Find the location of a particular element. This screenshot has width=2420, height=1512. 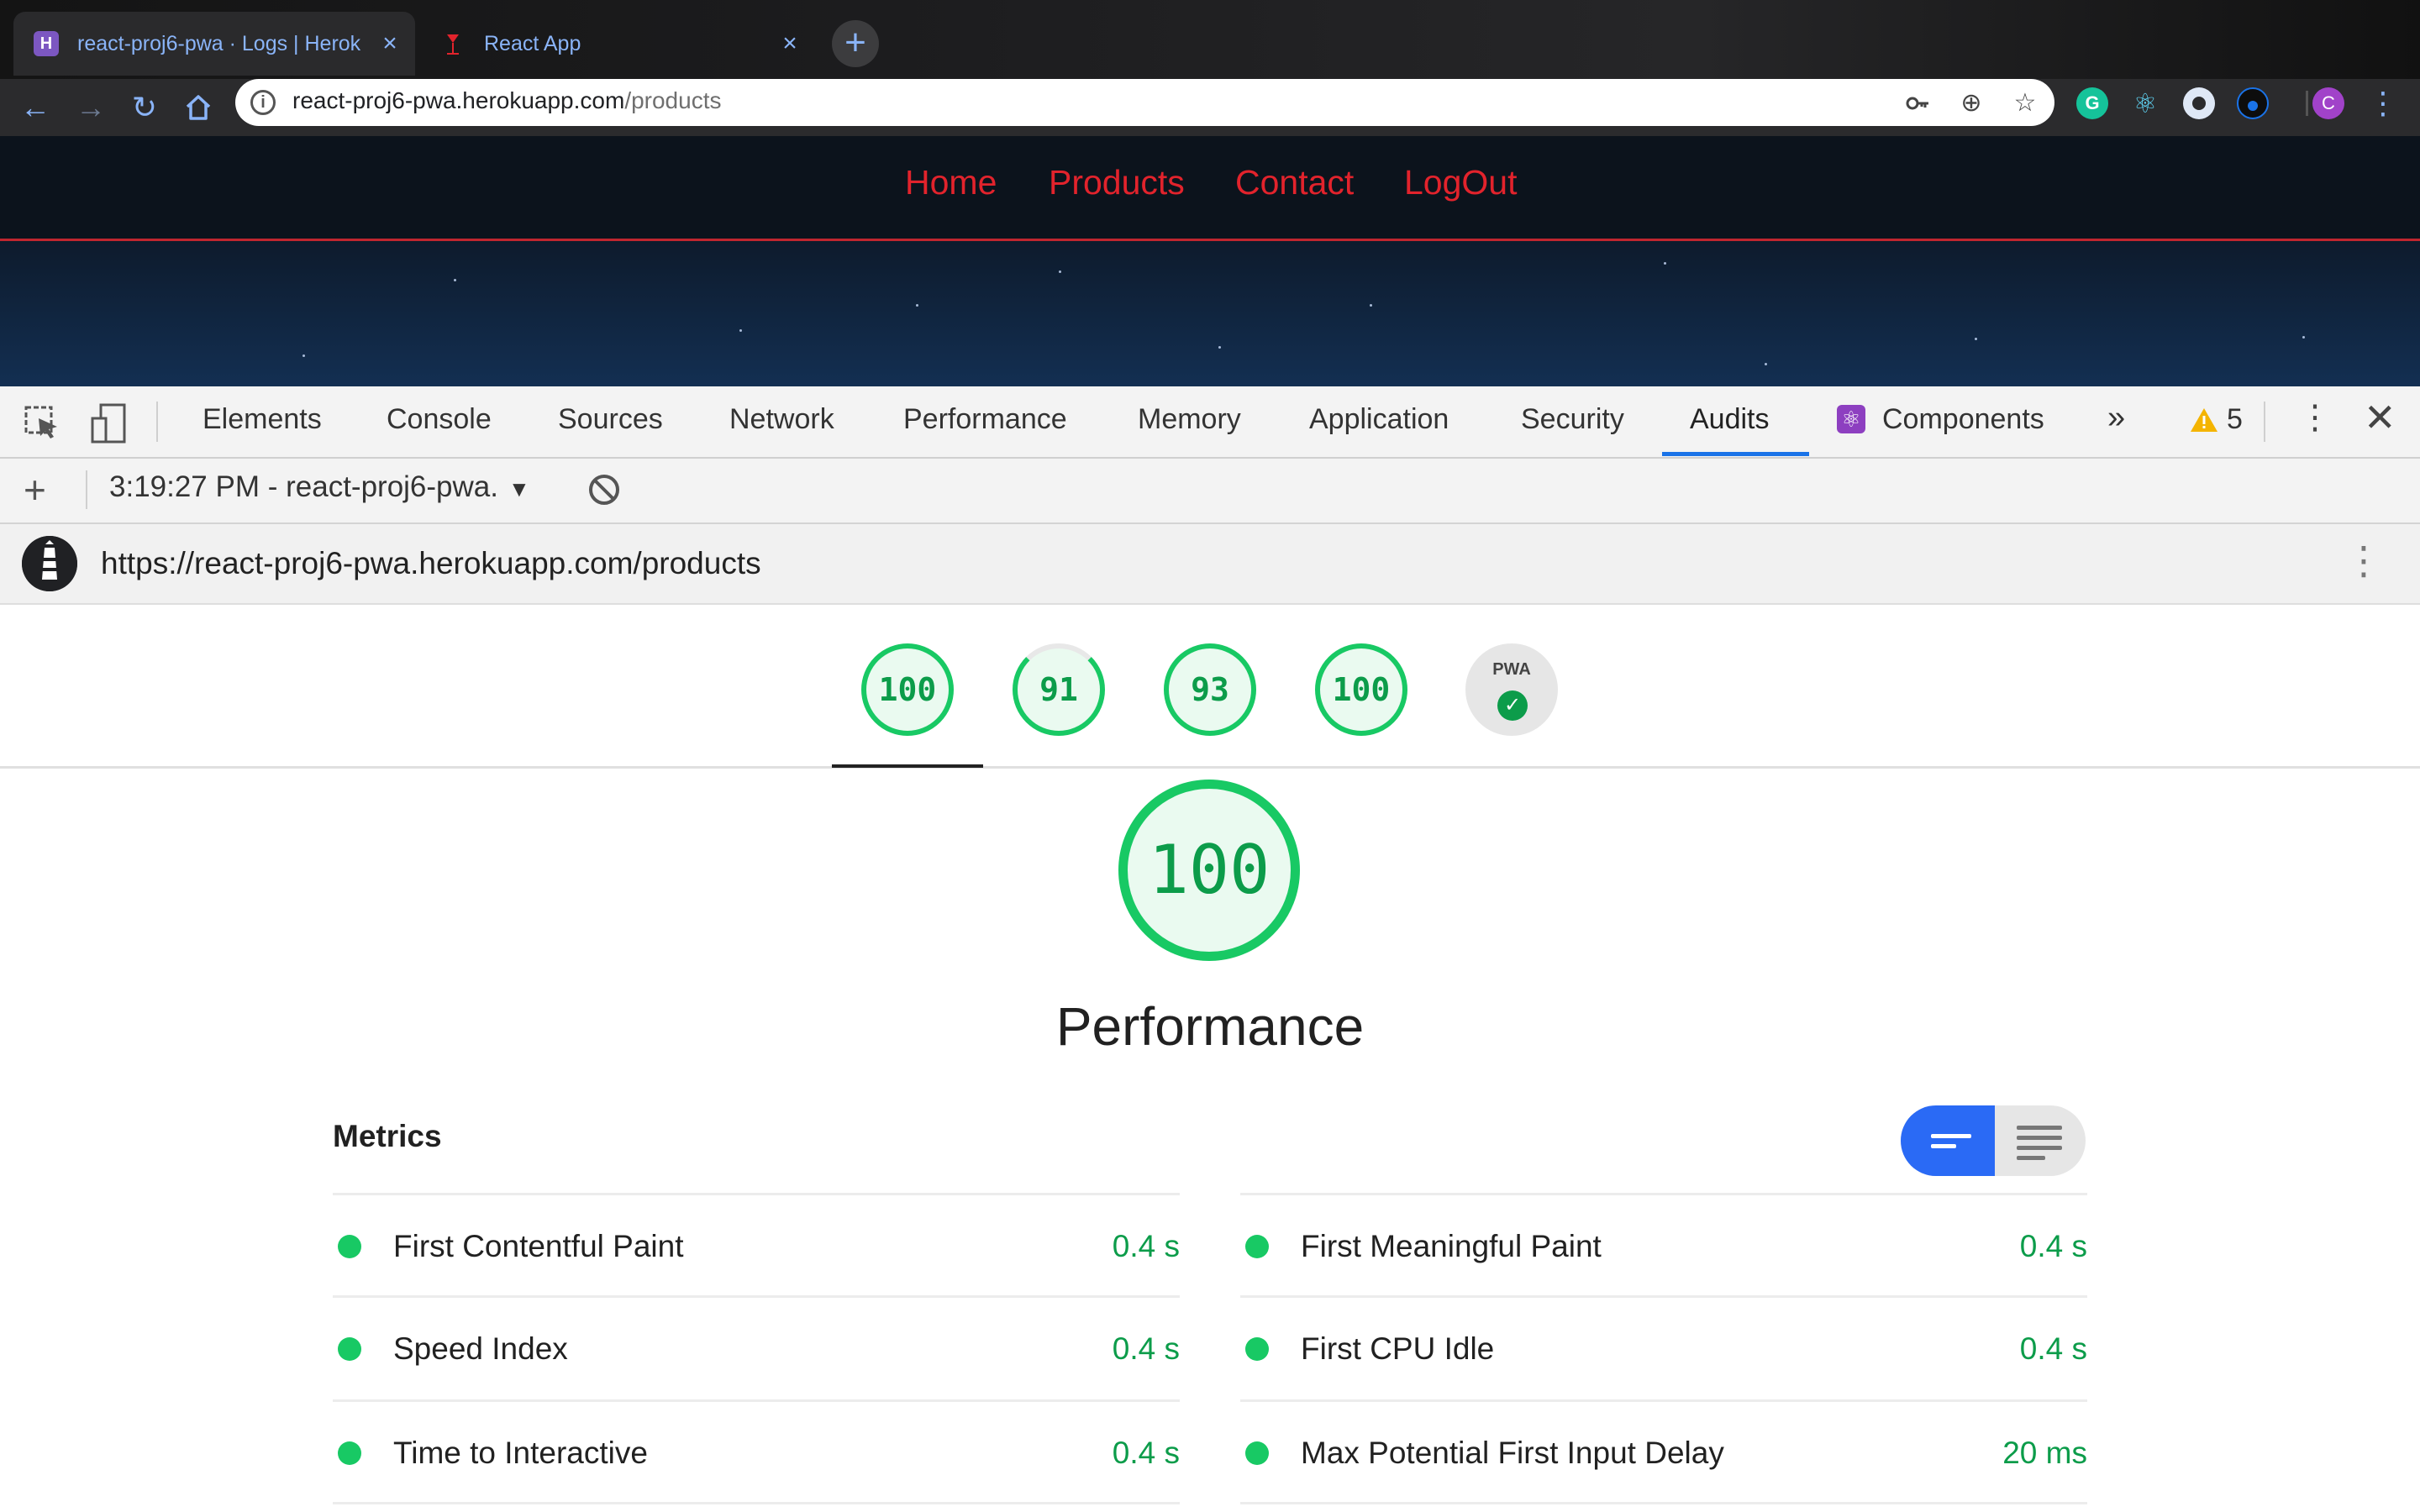

pwa-label: PWA is located at coordinates (1511, 669).